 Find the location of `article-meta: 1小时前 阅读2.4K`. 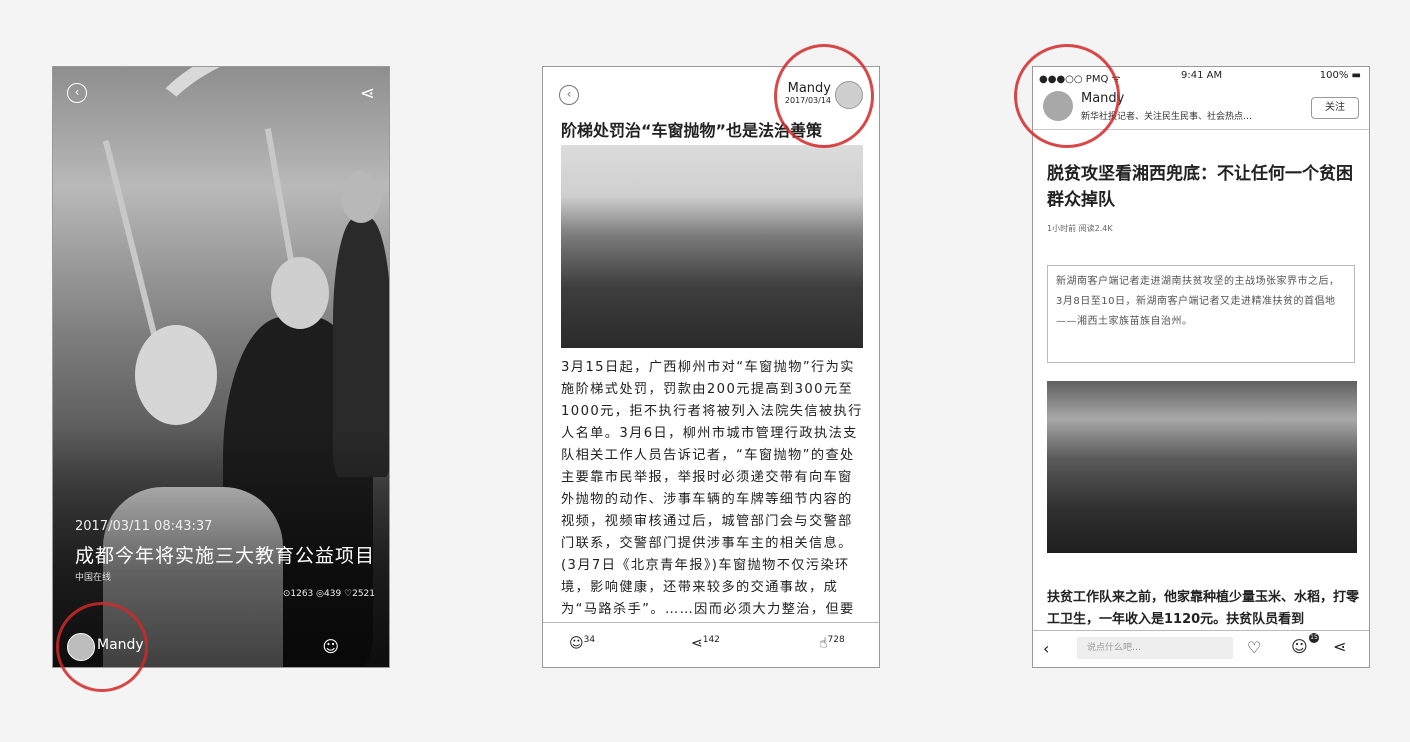

article-meta: 1小时前 阅读2.4K is located at coordinates (1080, 228).